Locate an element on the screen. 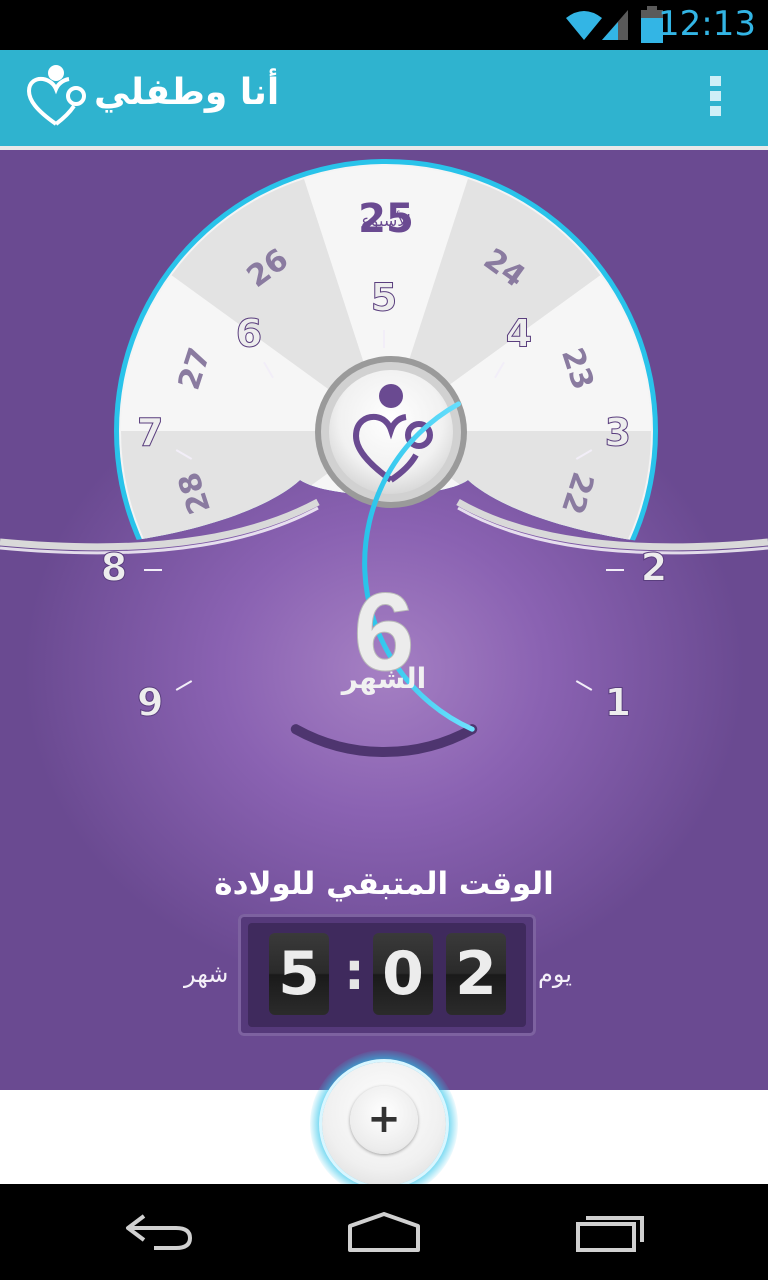 The height and width of the screenshot is (1280, 768). month-number: 7 is located at coordinates (149, 432).